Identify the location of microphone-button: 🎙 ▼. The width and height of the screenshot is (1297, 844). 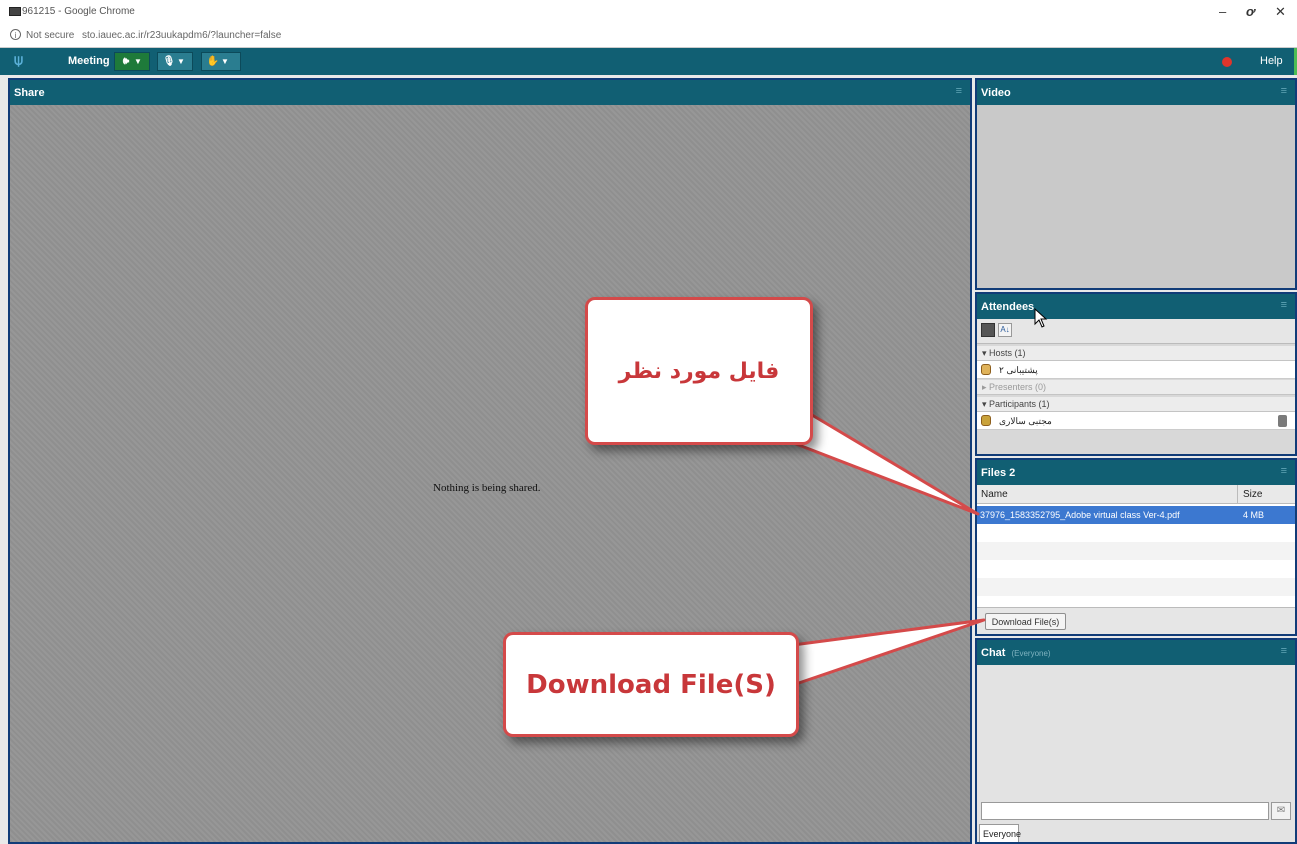
(175, 61).